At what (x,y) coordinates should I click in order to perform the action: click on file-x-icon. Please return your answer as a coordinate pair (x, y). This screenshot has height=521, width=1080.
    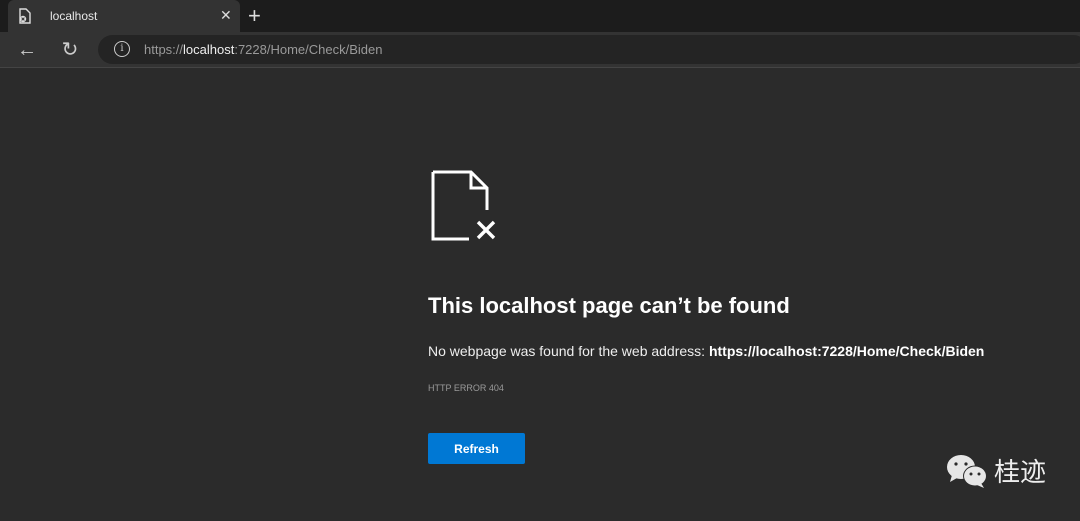
    Looking at the image, I should click on (463, 205).